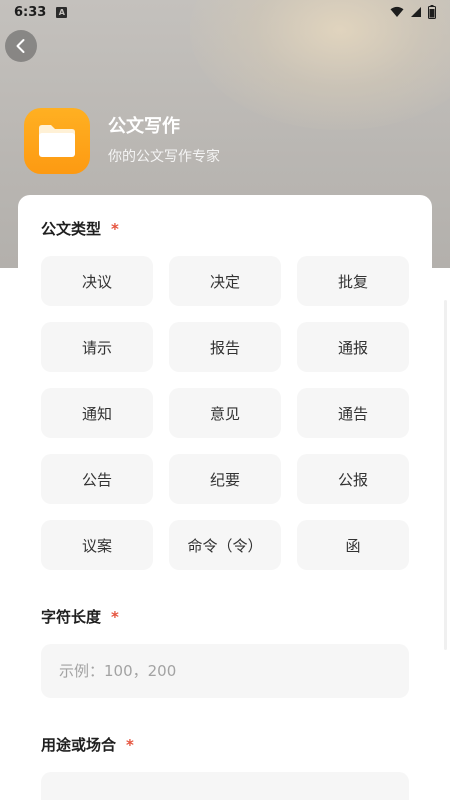 The image size is (450, 800). What do you see at coordinates (30, 12) in the screenshot?
I see `status-time: 6:33` at bounding box center [30, 12].